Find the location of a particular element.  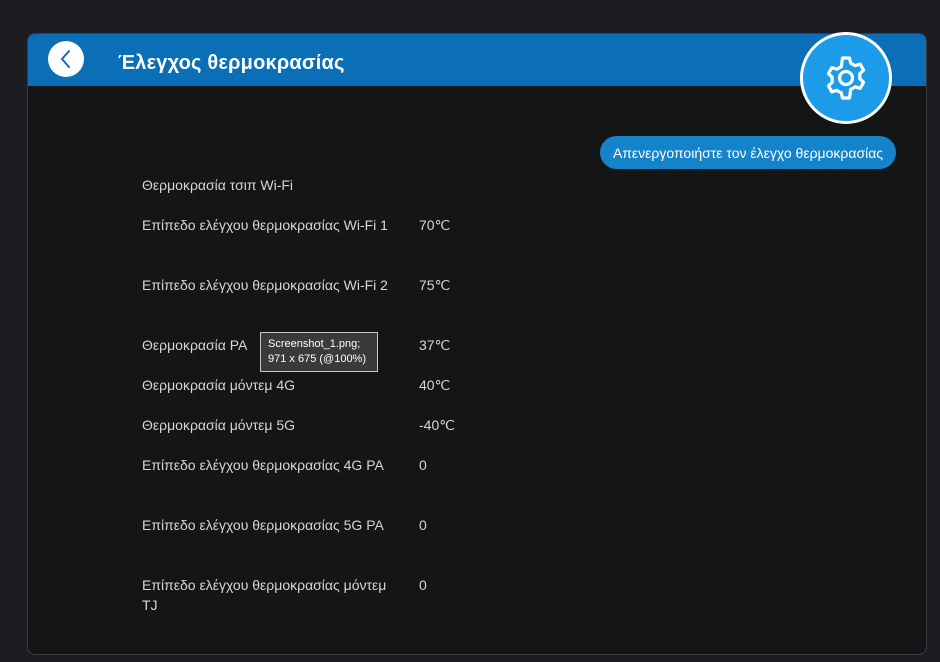

settings-button is located at coordinates (846, 78).